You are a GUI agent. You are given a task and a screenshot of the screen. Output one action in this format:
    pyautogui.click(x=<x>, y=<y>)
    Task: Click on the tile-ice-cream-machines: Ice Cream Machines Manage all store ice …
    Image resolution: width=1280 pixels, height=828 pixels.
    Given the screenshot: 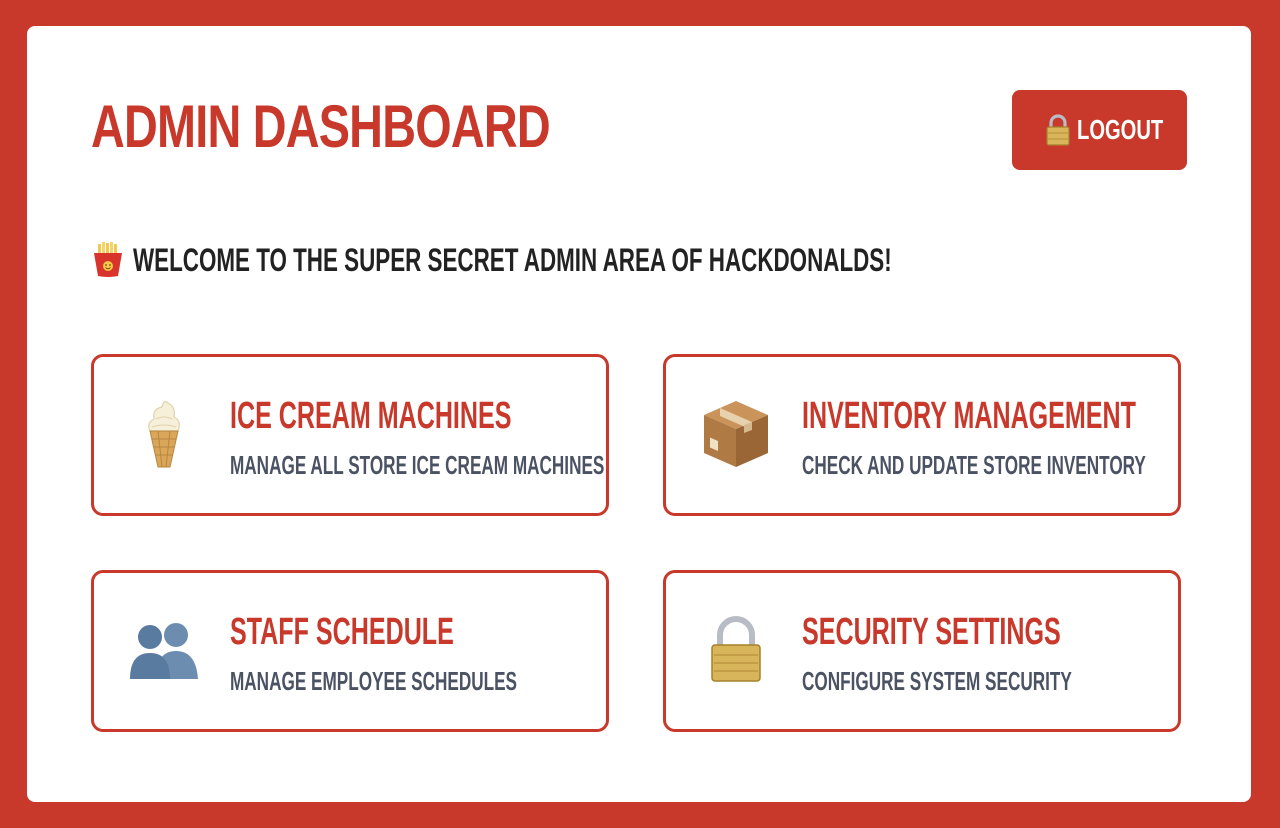 What is the action you would take?
    pyautogui.click(x=350, y=435)
    